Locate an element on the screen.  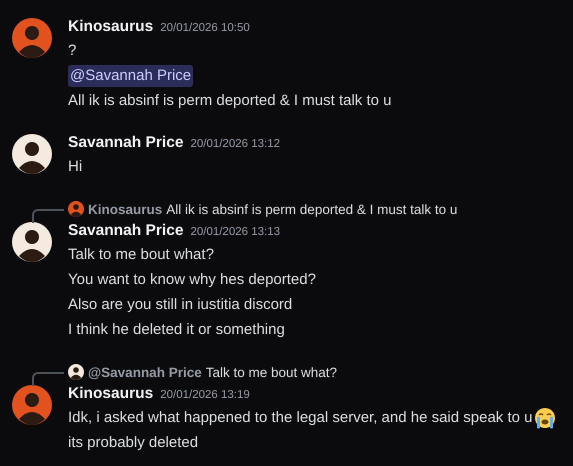
reply-author: @Savannah Price is located at coordinates (145, 372).